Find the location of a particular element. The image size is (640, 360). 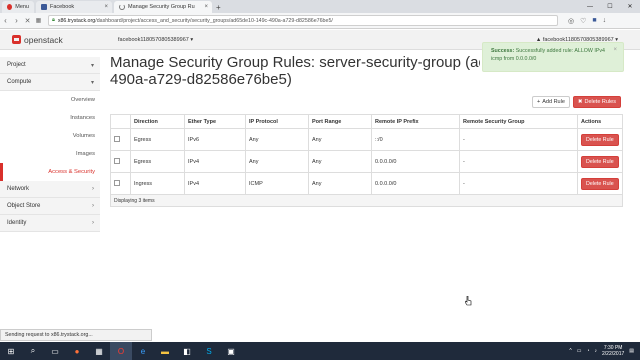

sidebar-item-compute: Compute ▾ is located at coordinates (50, 82).